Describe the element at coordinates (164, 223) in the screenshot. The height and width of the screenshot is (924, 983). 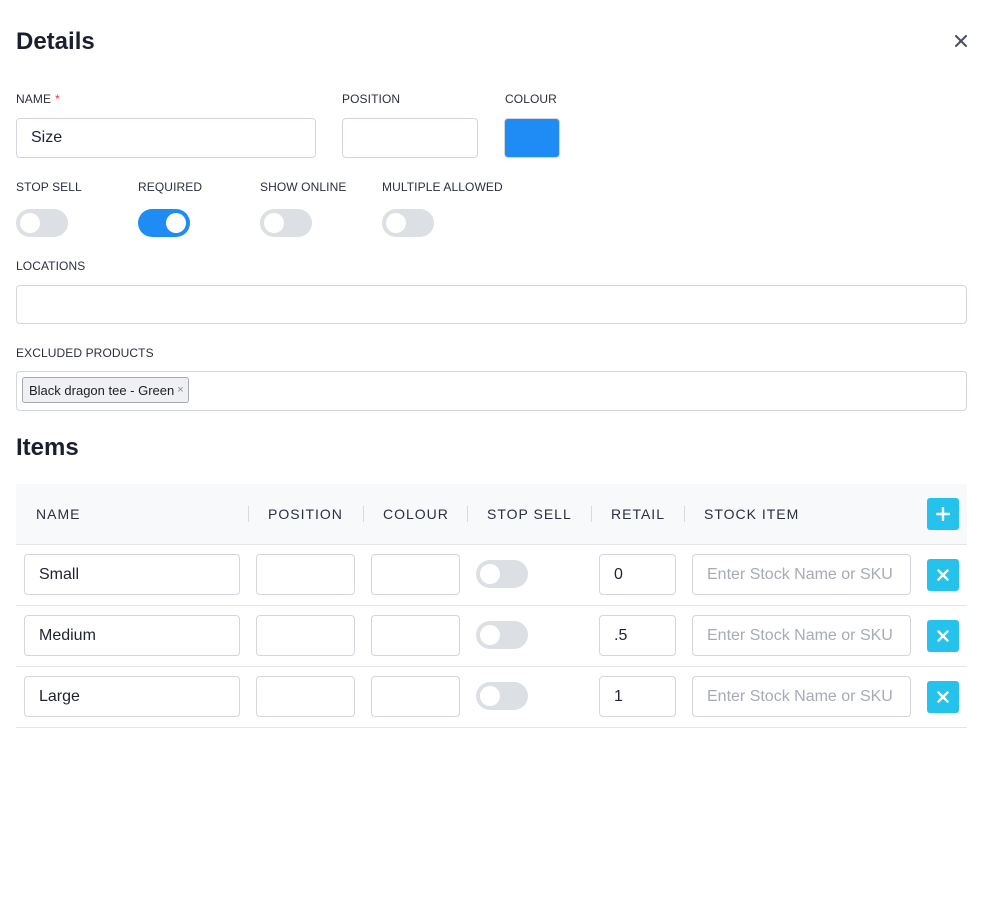
I see `required-toggle` at that location.